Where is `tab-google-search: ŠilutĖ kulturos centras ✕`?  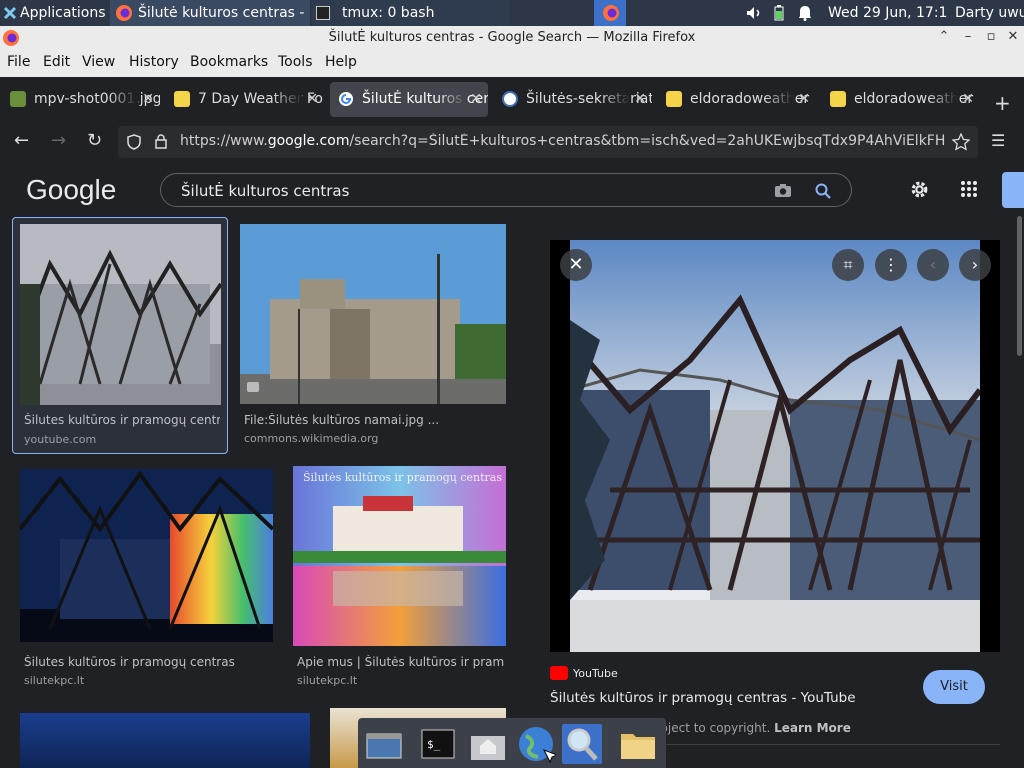
tab-google-search: ŠilutĖ kulturos centras ✕ is located at coordinates (409, 99).